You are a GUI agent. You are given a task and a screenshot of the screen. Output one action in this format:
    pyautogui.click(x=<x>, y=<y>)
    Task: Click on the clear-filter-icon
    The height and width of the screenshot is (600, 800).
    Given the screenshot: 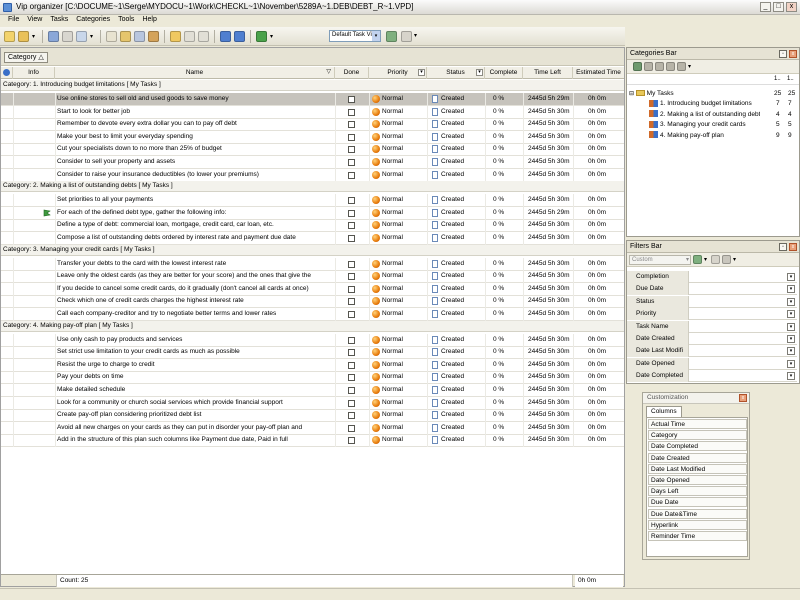 What is the action you would take?
    pyautogui.click(x=715, y=259)
    